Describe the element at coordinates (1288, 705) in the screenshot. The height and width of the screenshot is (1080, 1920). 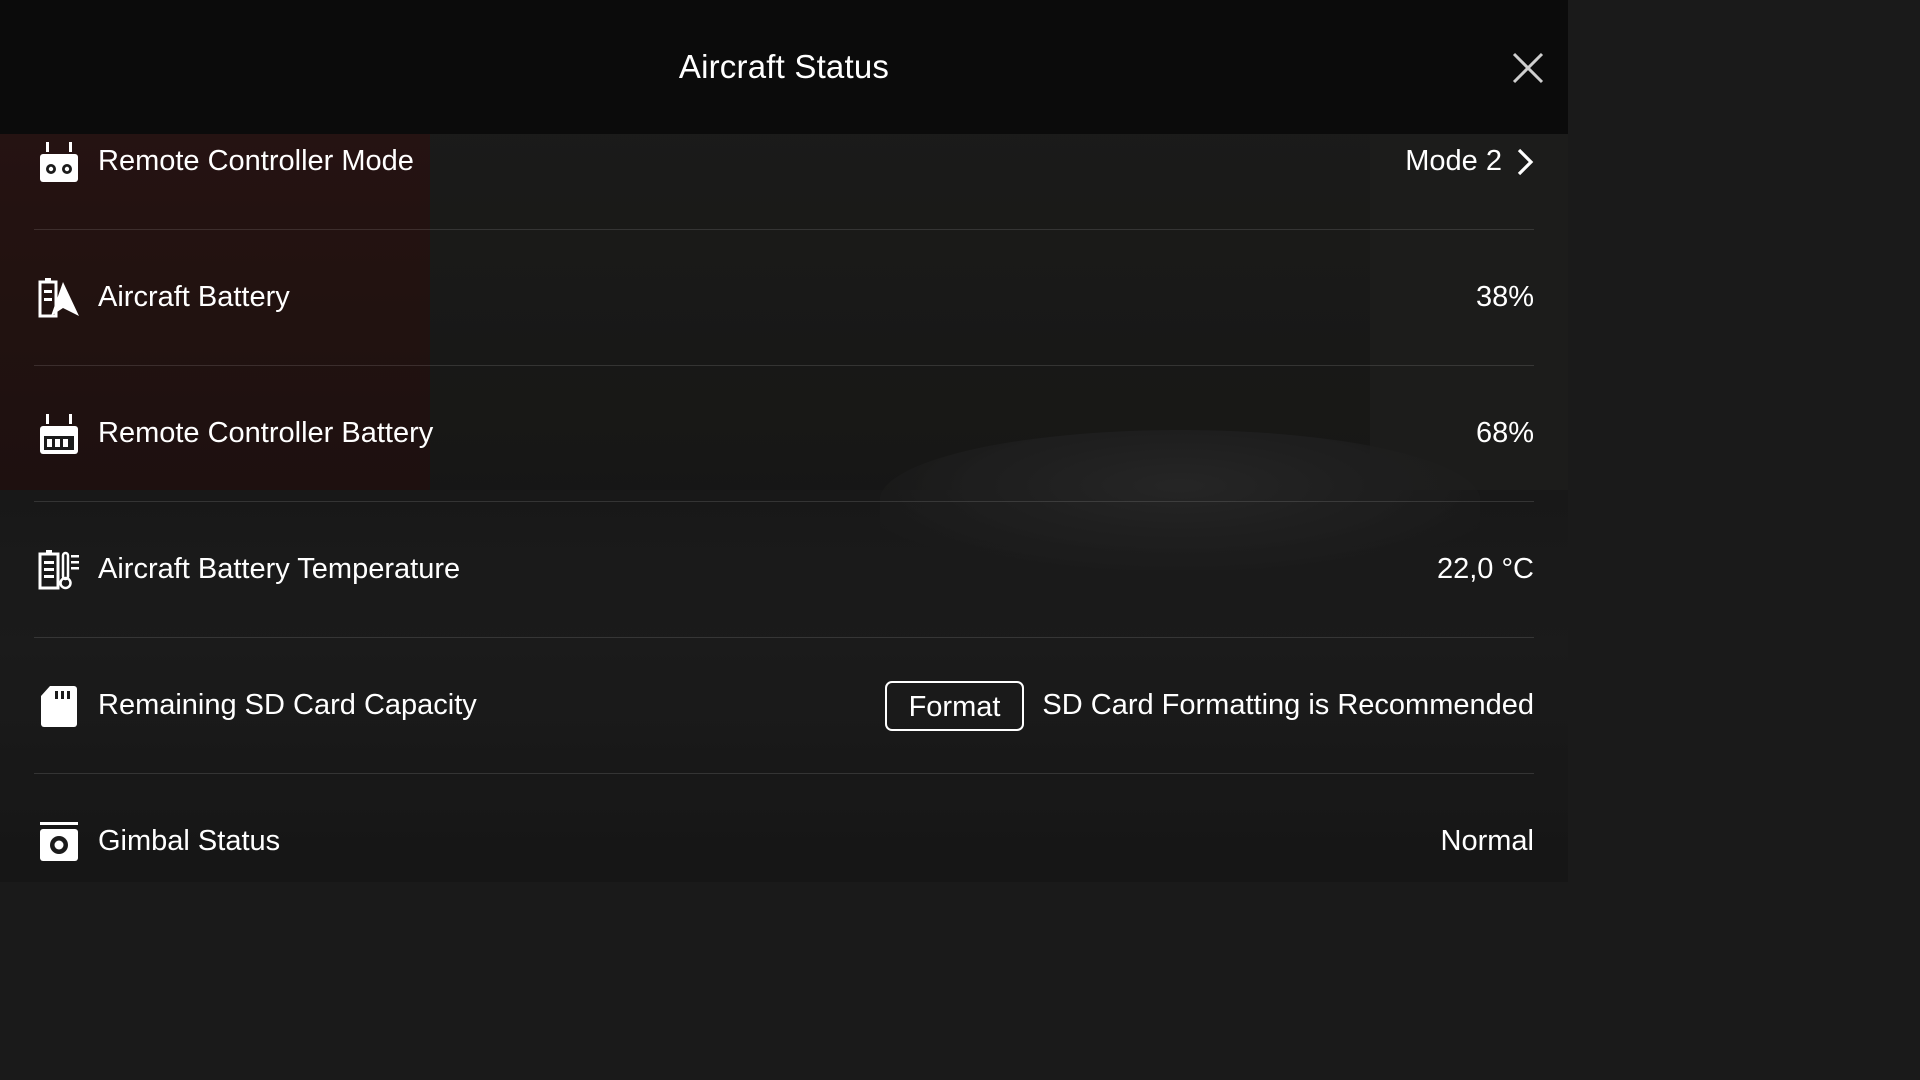
I see `sd-card-status: SD Card Formatting is Recommended` at that location.